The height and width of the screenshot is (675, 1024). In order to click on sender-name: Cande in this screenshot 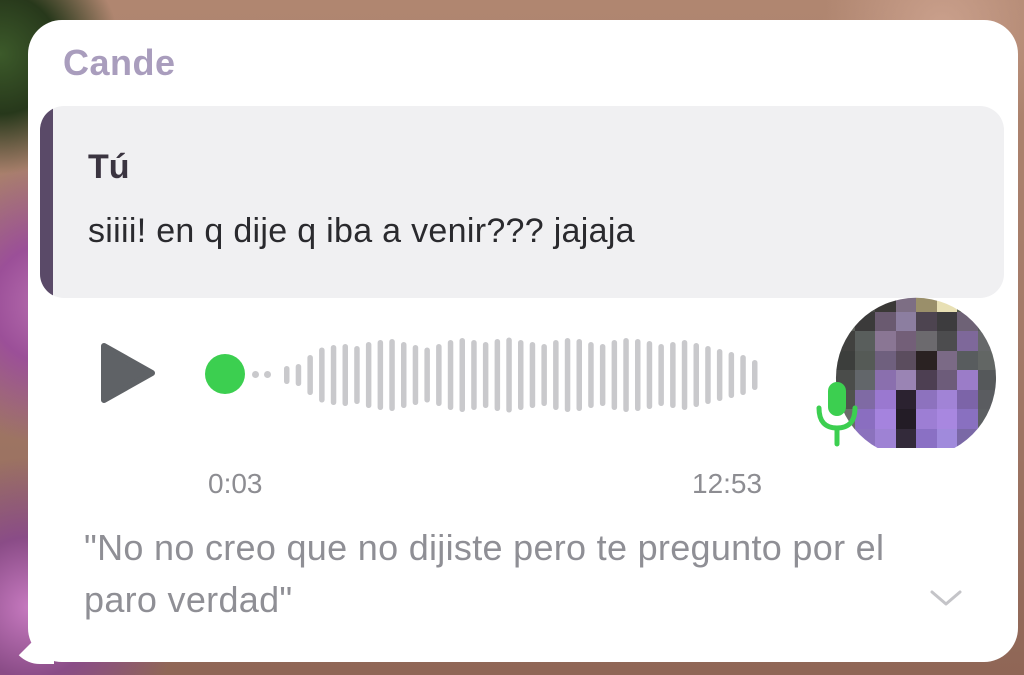, I will do `click(119, 62)`.